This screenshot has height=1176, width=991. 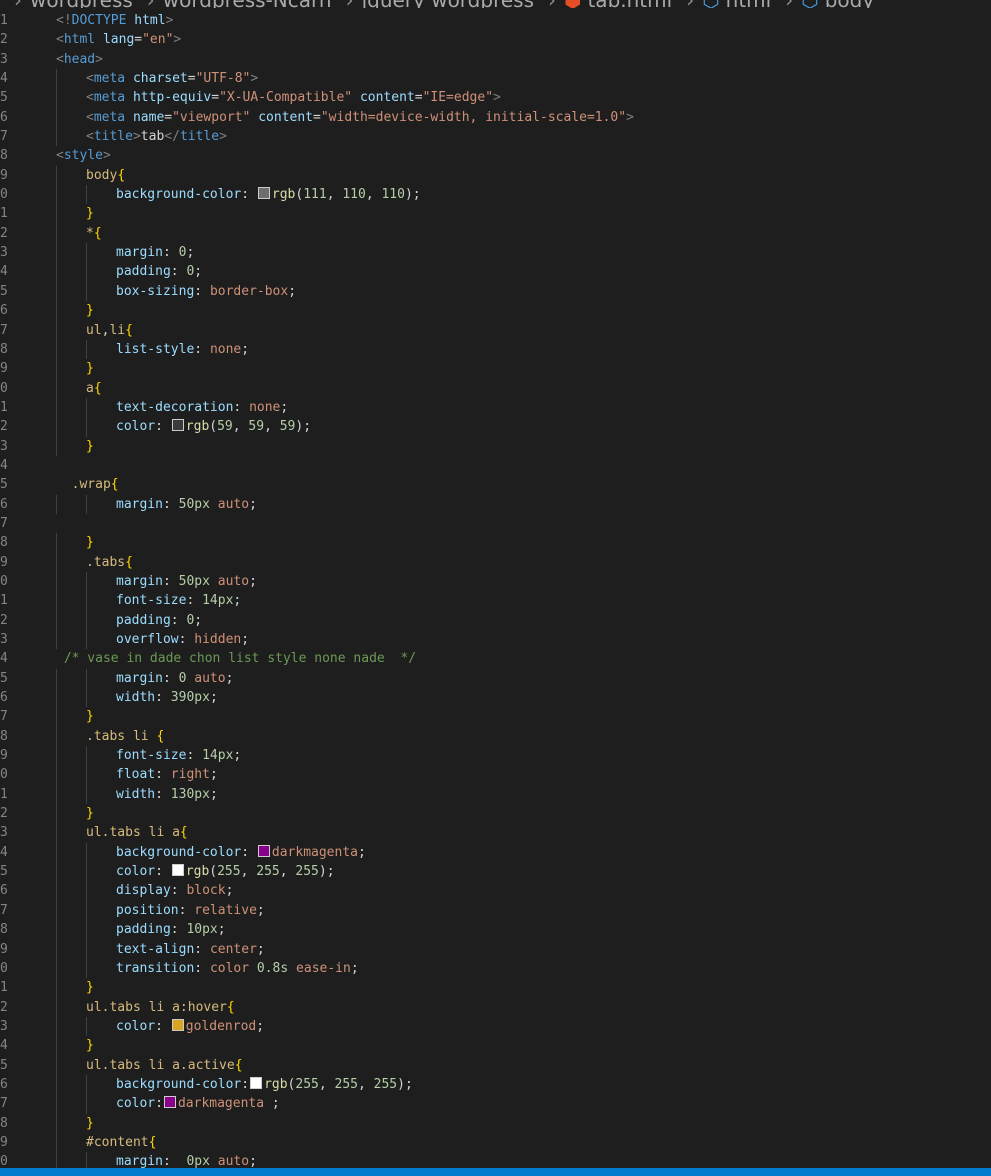 What do you see at coordinates (495, 1084) in the screenshot?
I see `code-line: 6 background-color: rgb(255, 255, 255);` at bounding box center [495, 1084].